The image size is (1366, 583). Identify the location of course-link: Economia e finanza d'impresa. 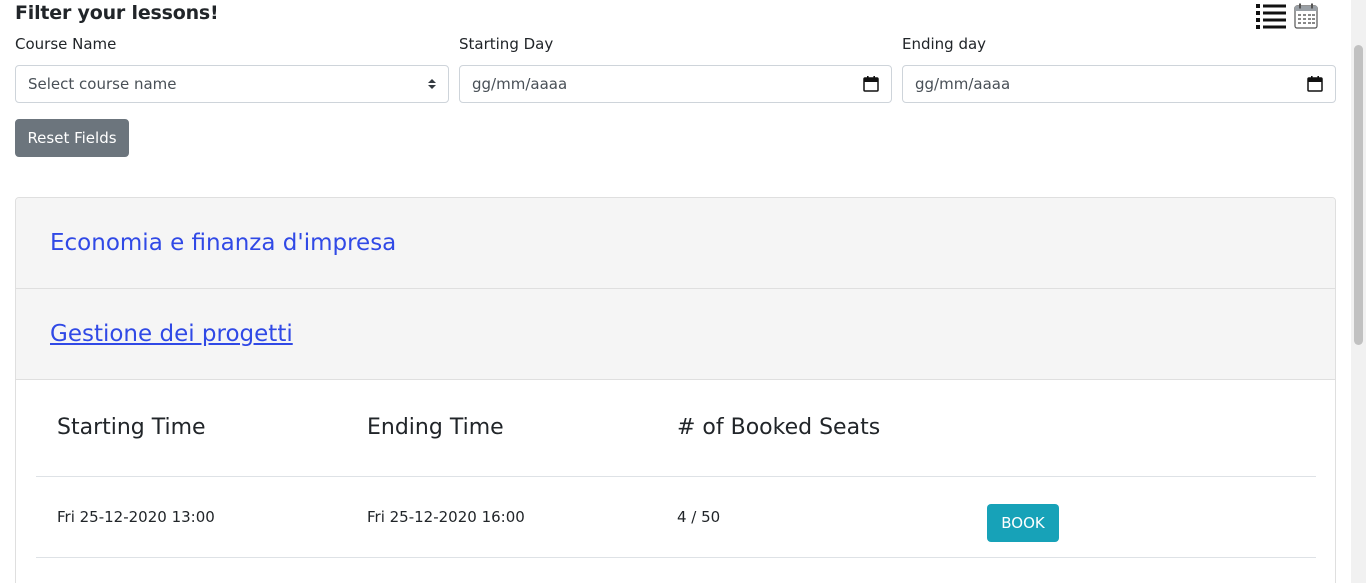
(223, 243).